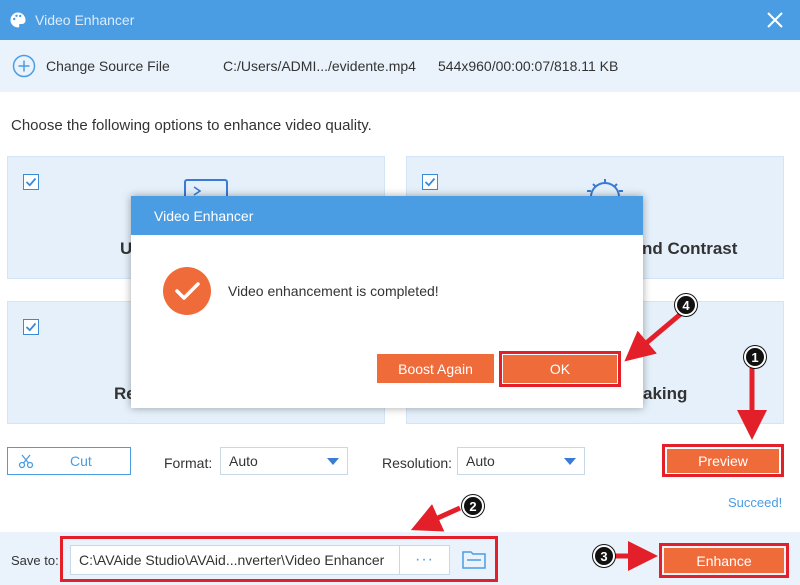 Image resolution: width=800 pixels, height=585 pixels. I want to click on arrow-to-save-path, so click(436, 518).